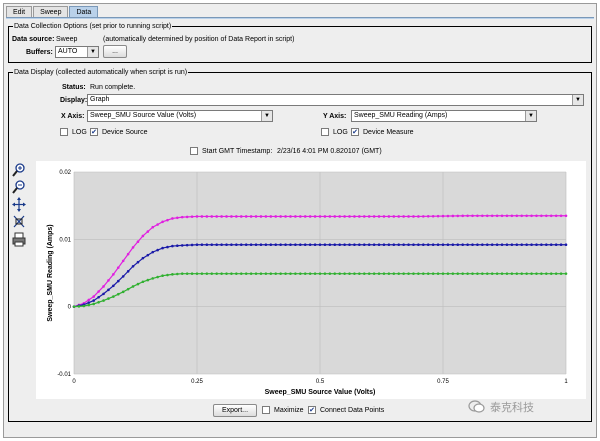  What do you see at coordinates (64, 132) in the screenshot?
I see `x-log-checkbox` at bounding box center [64, 132].